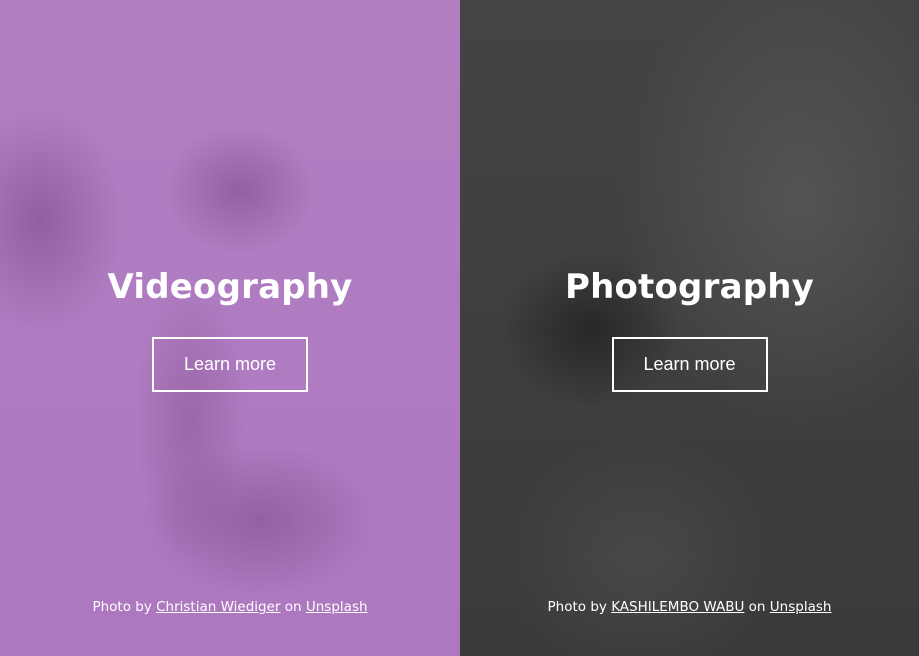 The height and width of the screenshot is (656, 919). I want to click on credit-author-link: Christian Wiediger, so click(218, 607).